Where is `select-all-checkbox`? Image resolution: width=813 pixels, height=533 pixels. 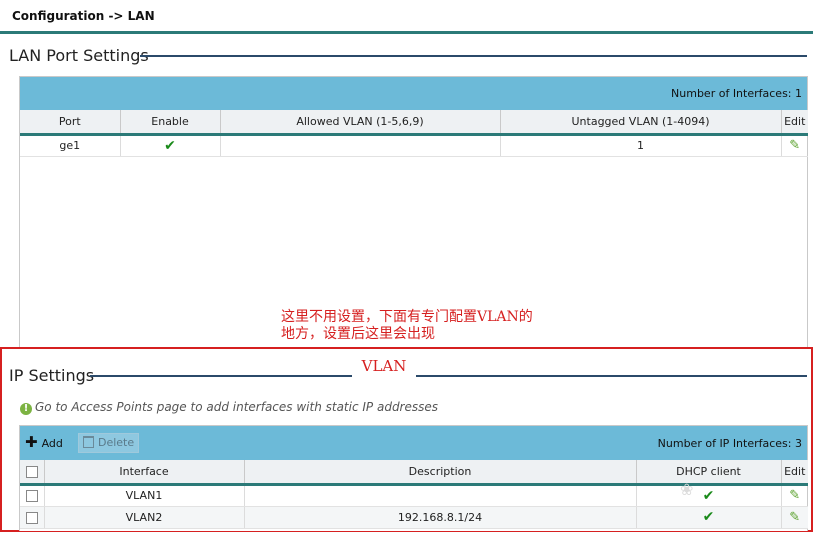 select-all-checkbox is located at coordinates (31, 471).